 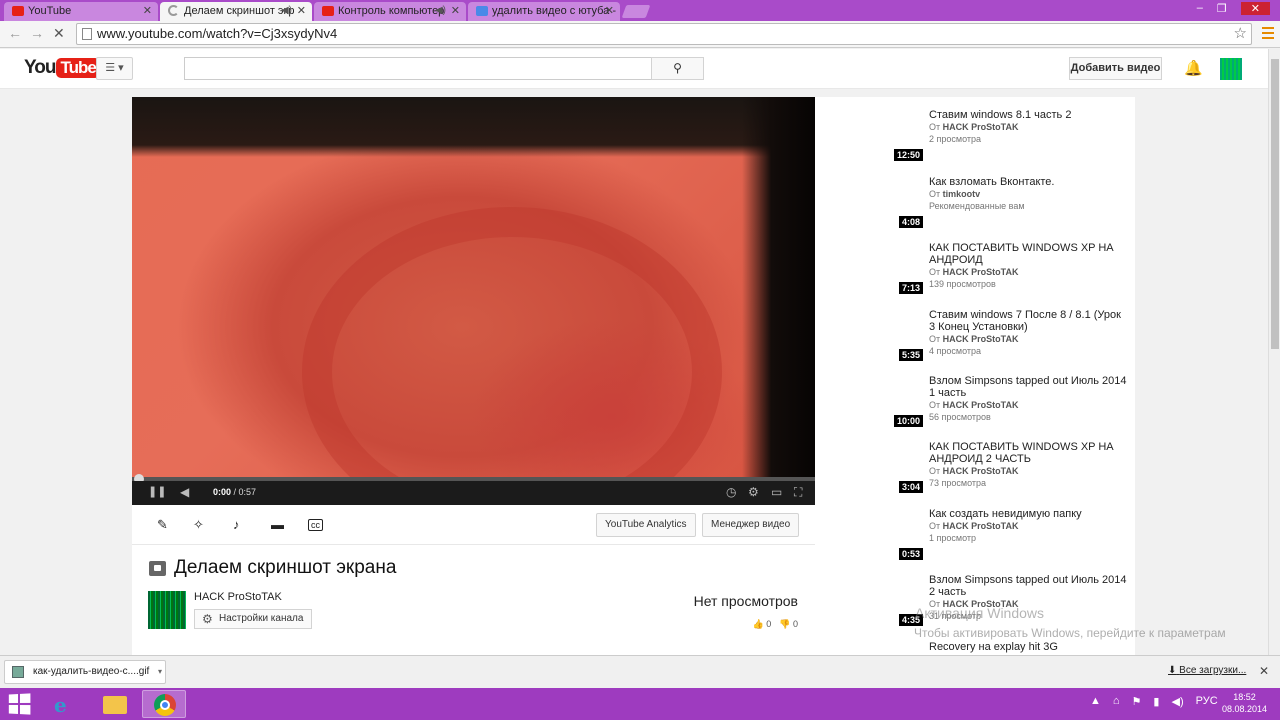 What do you see at coordinates (1095, 701) in the screenshot?
I see `tray-expand-icon: ▲` at bounding box center [1095, 701].